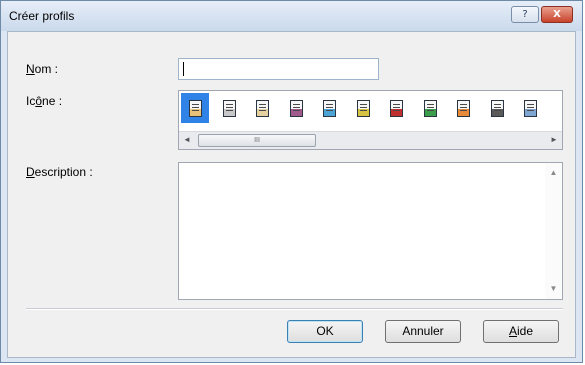 This screenshot has height=365, width=585. I want to click on horizontal-scrollbar: ◄ III ►, so click(370, 140).